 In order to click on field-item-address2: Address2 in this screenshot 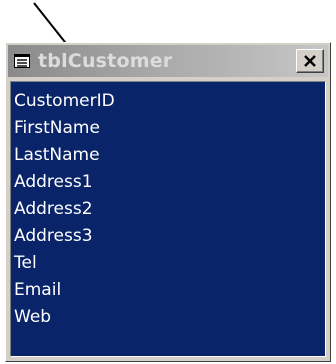, I will do `click(168, 209)`.